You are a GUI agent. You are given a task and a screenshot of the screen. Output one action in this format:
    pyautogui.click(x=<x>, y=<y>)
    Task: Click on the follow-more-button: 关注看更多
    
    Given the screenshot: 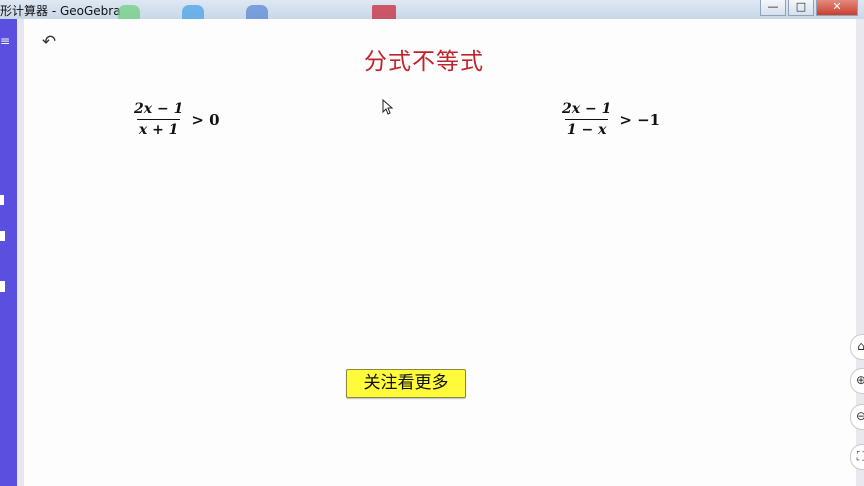 What is the action you would take?
    pyautogui.click(x=406, y=383)
    